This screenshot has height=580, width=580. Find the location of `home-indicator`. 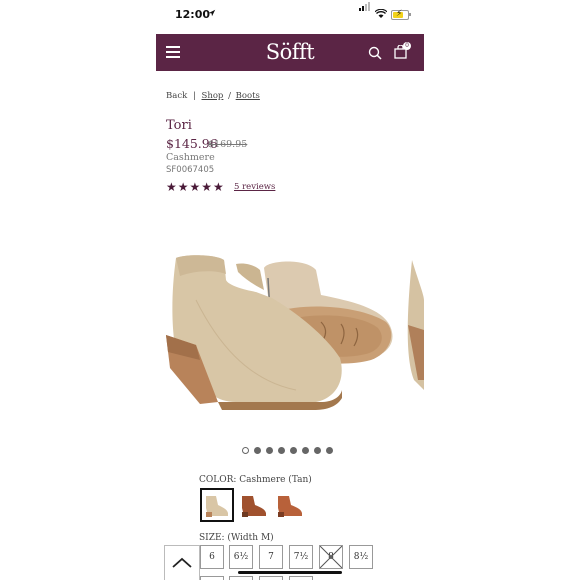

home-indicator is located at coordinates (290, 572).